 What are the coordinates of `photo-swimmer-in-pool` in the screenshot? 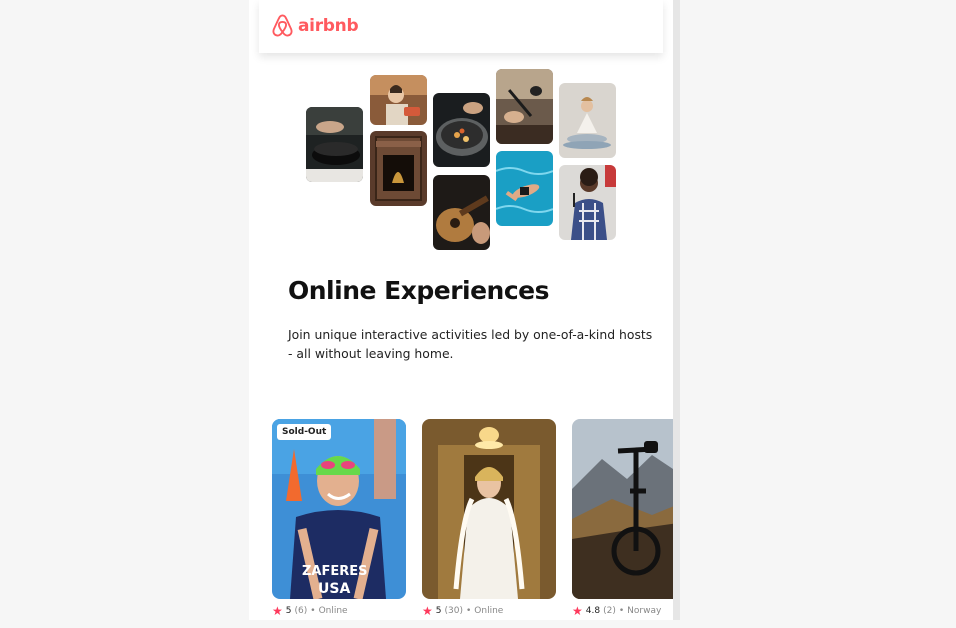 It's located at (524, 188).